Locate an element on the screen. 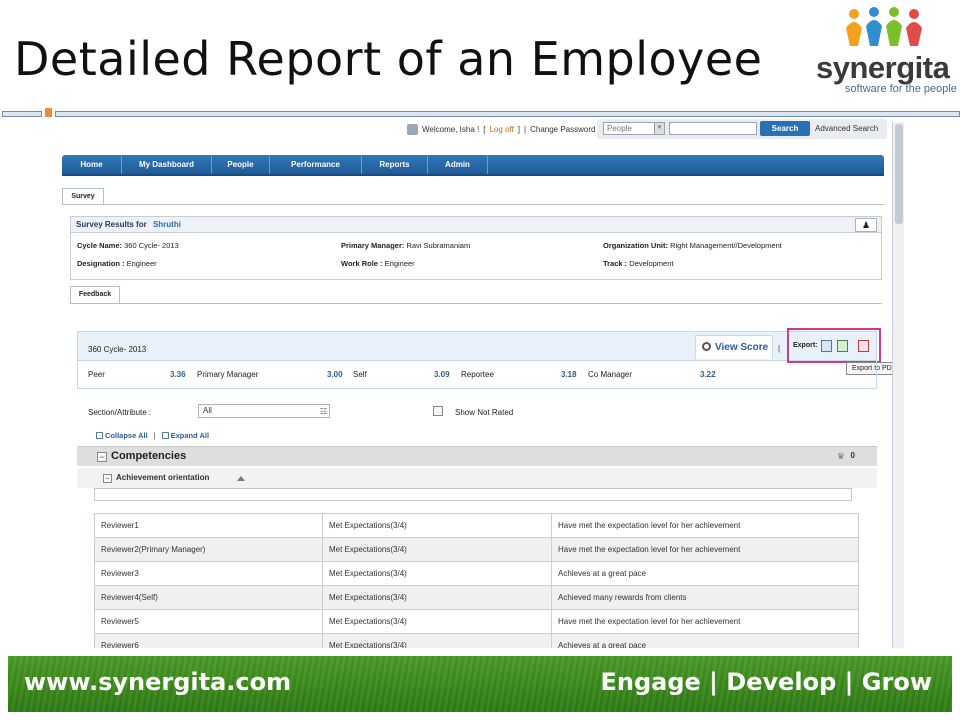  designation-info: Designation : Engineer is located at coordinates (117, 263).